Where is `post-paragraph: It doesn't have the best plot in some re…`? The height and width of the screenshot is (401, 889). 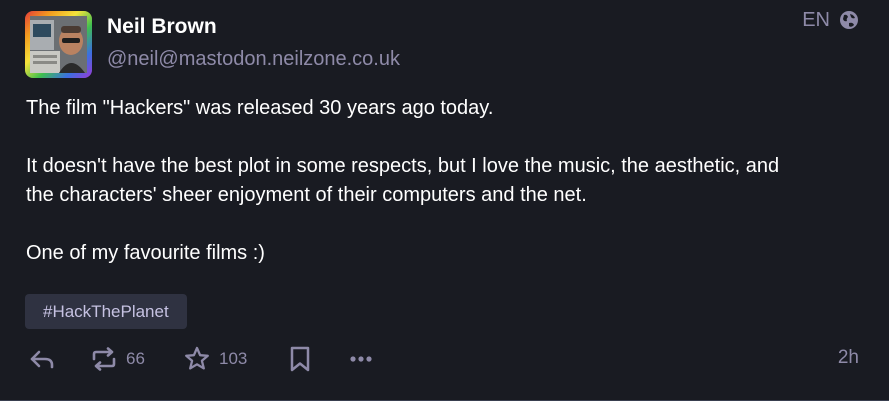
post-paragraph: It doesn't have the best plot in some re… is located at coordinates (403, 166).